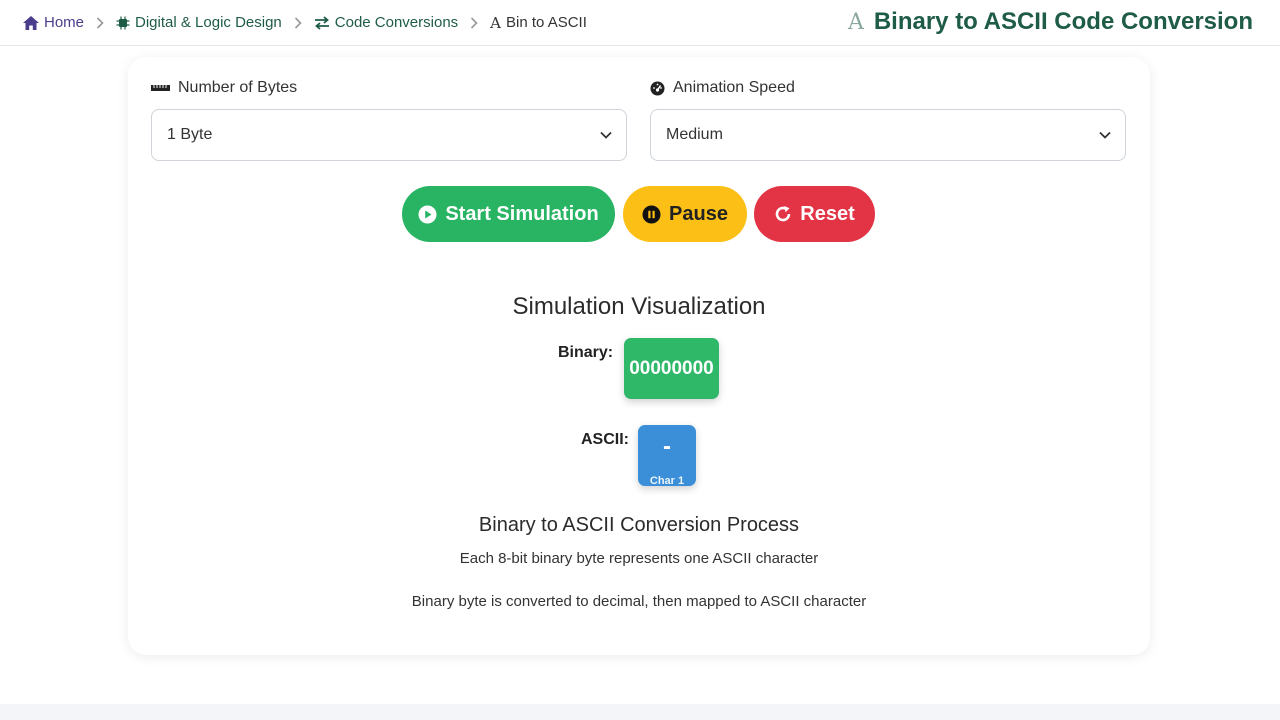 This screenshot has width=1280, height=720. I want to click on breadcrumb-home-label: Home, so click(64, 22).